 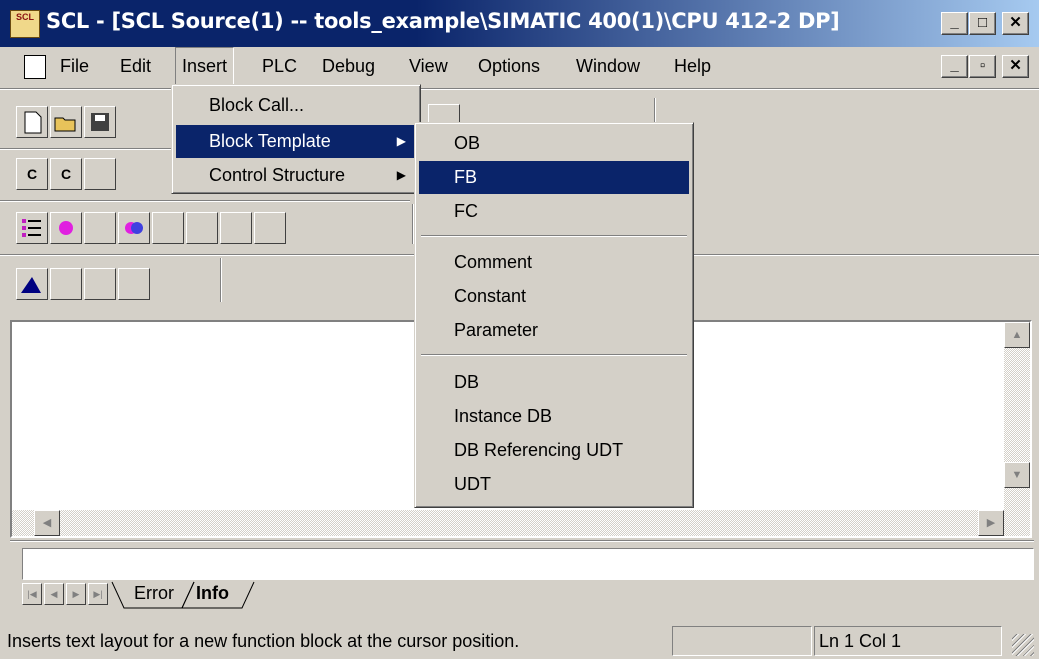 I want to click on doc-minimize-button: _, so click(x=954, y=66).